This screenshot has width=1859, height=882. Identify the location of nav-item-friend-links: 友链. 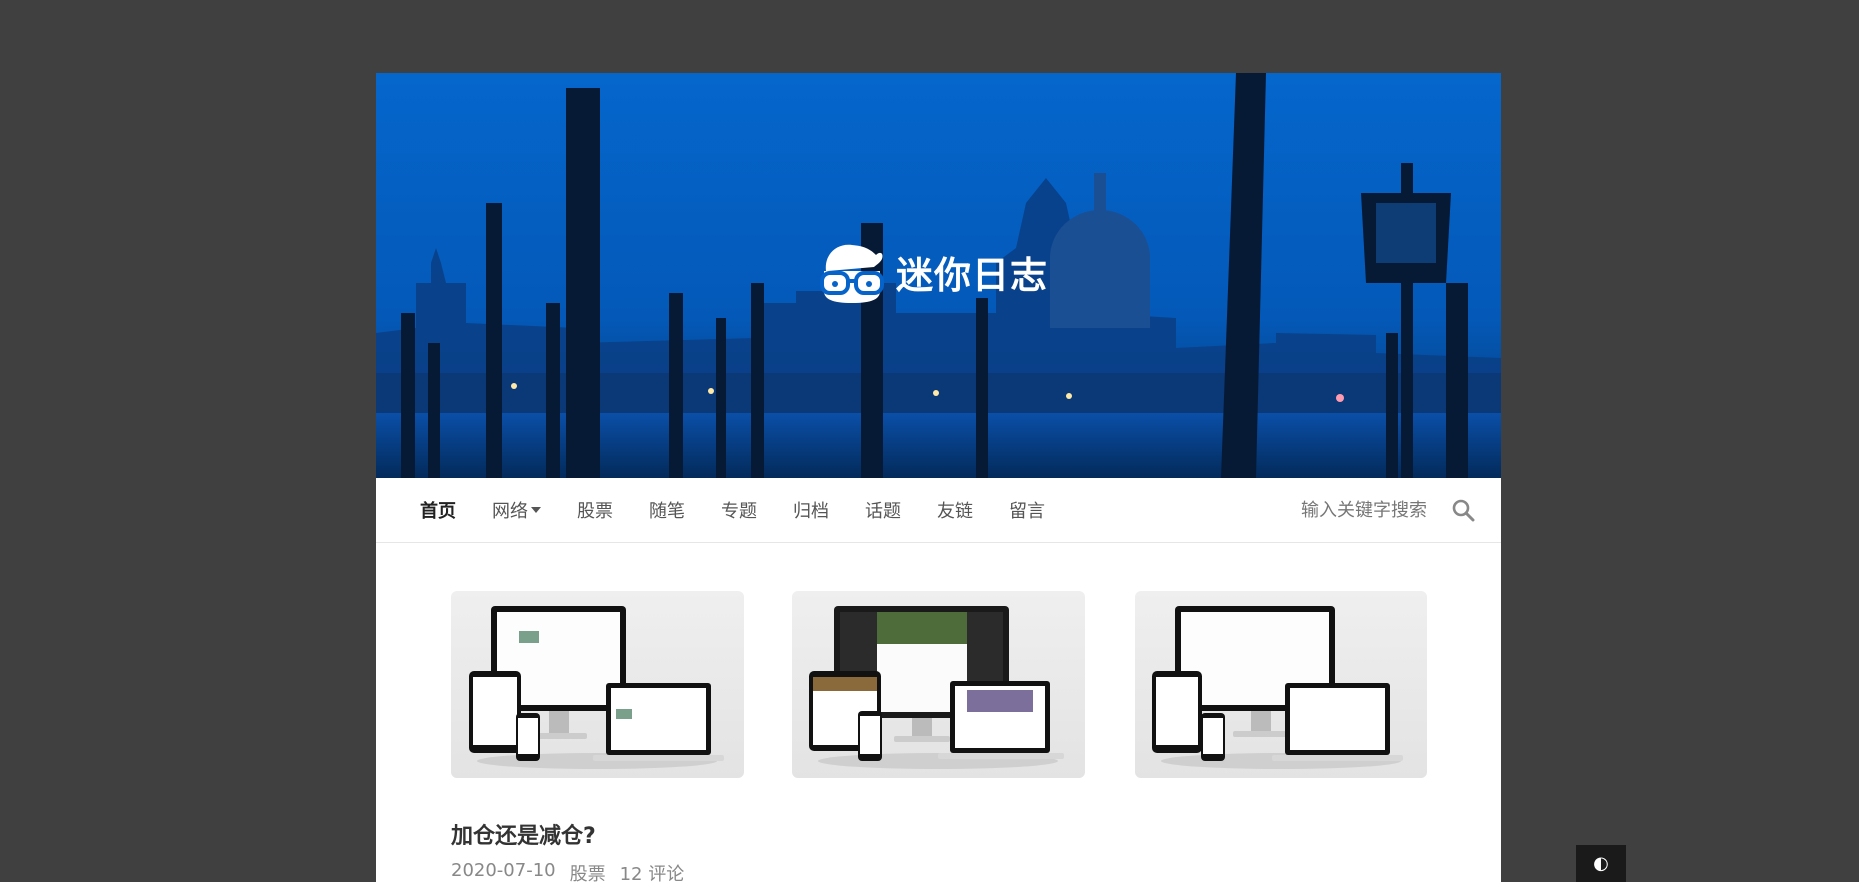
(955, 510).